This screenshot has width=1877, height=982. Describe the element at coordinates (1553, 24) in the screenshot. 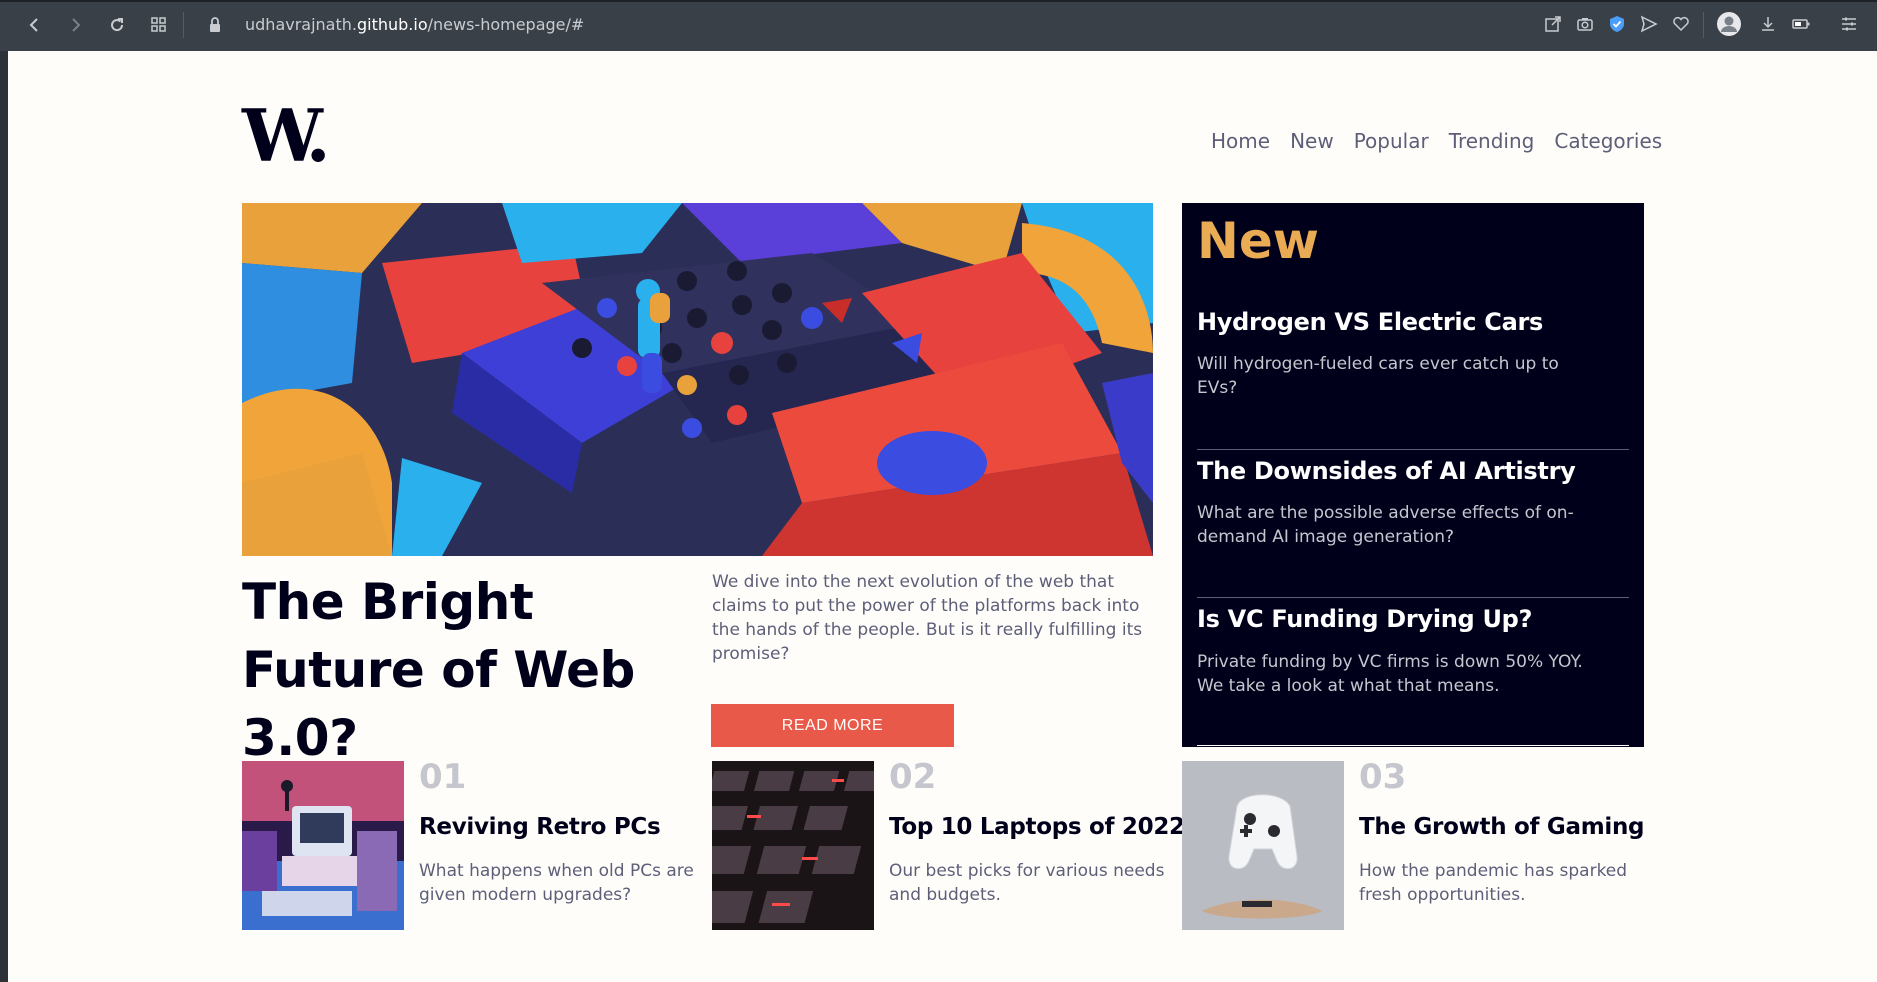

I see `share-icon` at that location.